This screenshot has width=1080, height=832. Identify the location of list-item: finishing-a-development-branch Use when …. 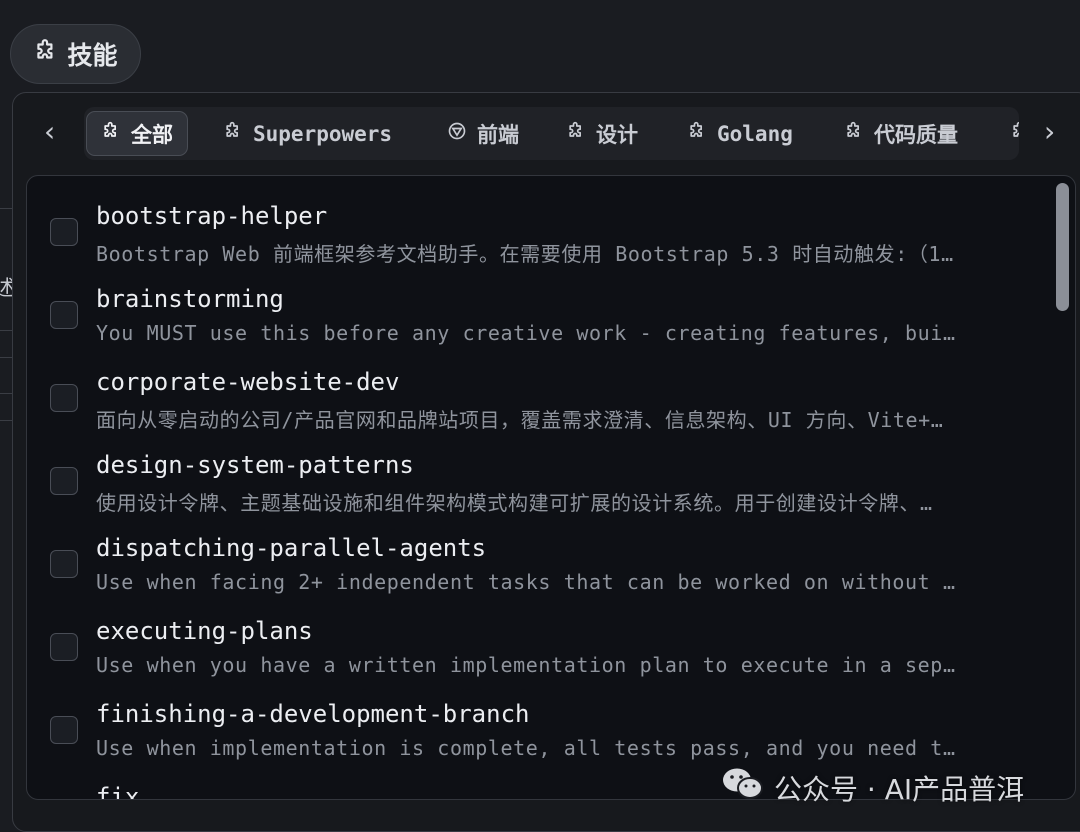
(542, 723).